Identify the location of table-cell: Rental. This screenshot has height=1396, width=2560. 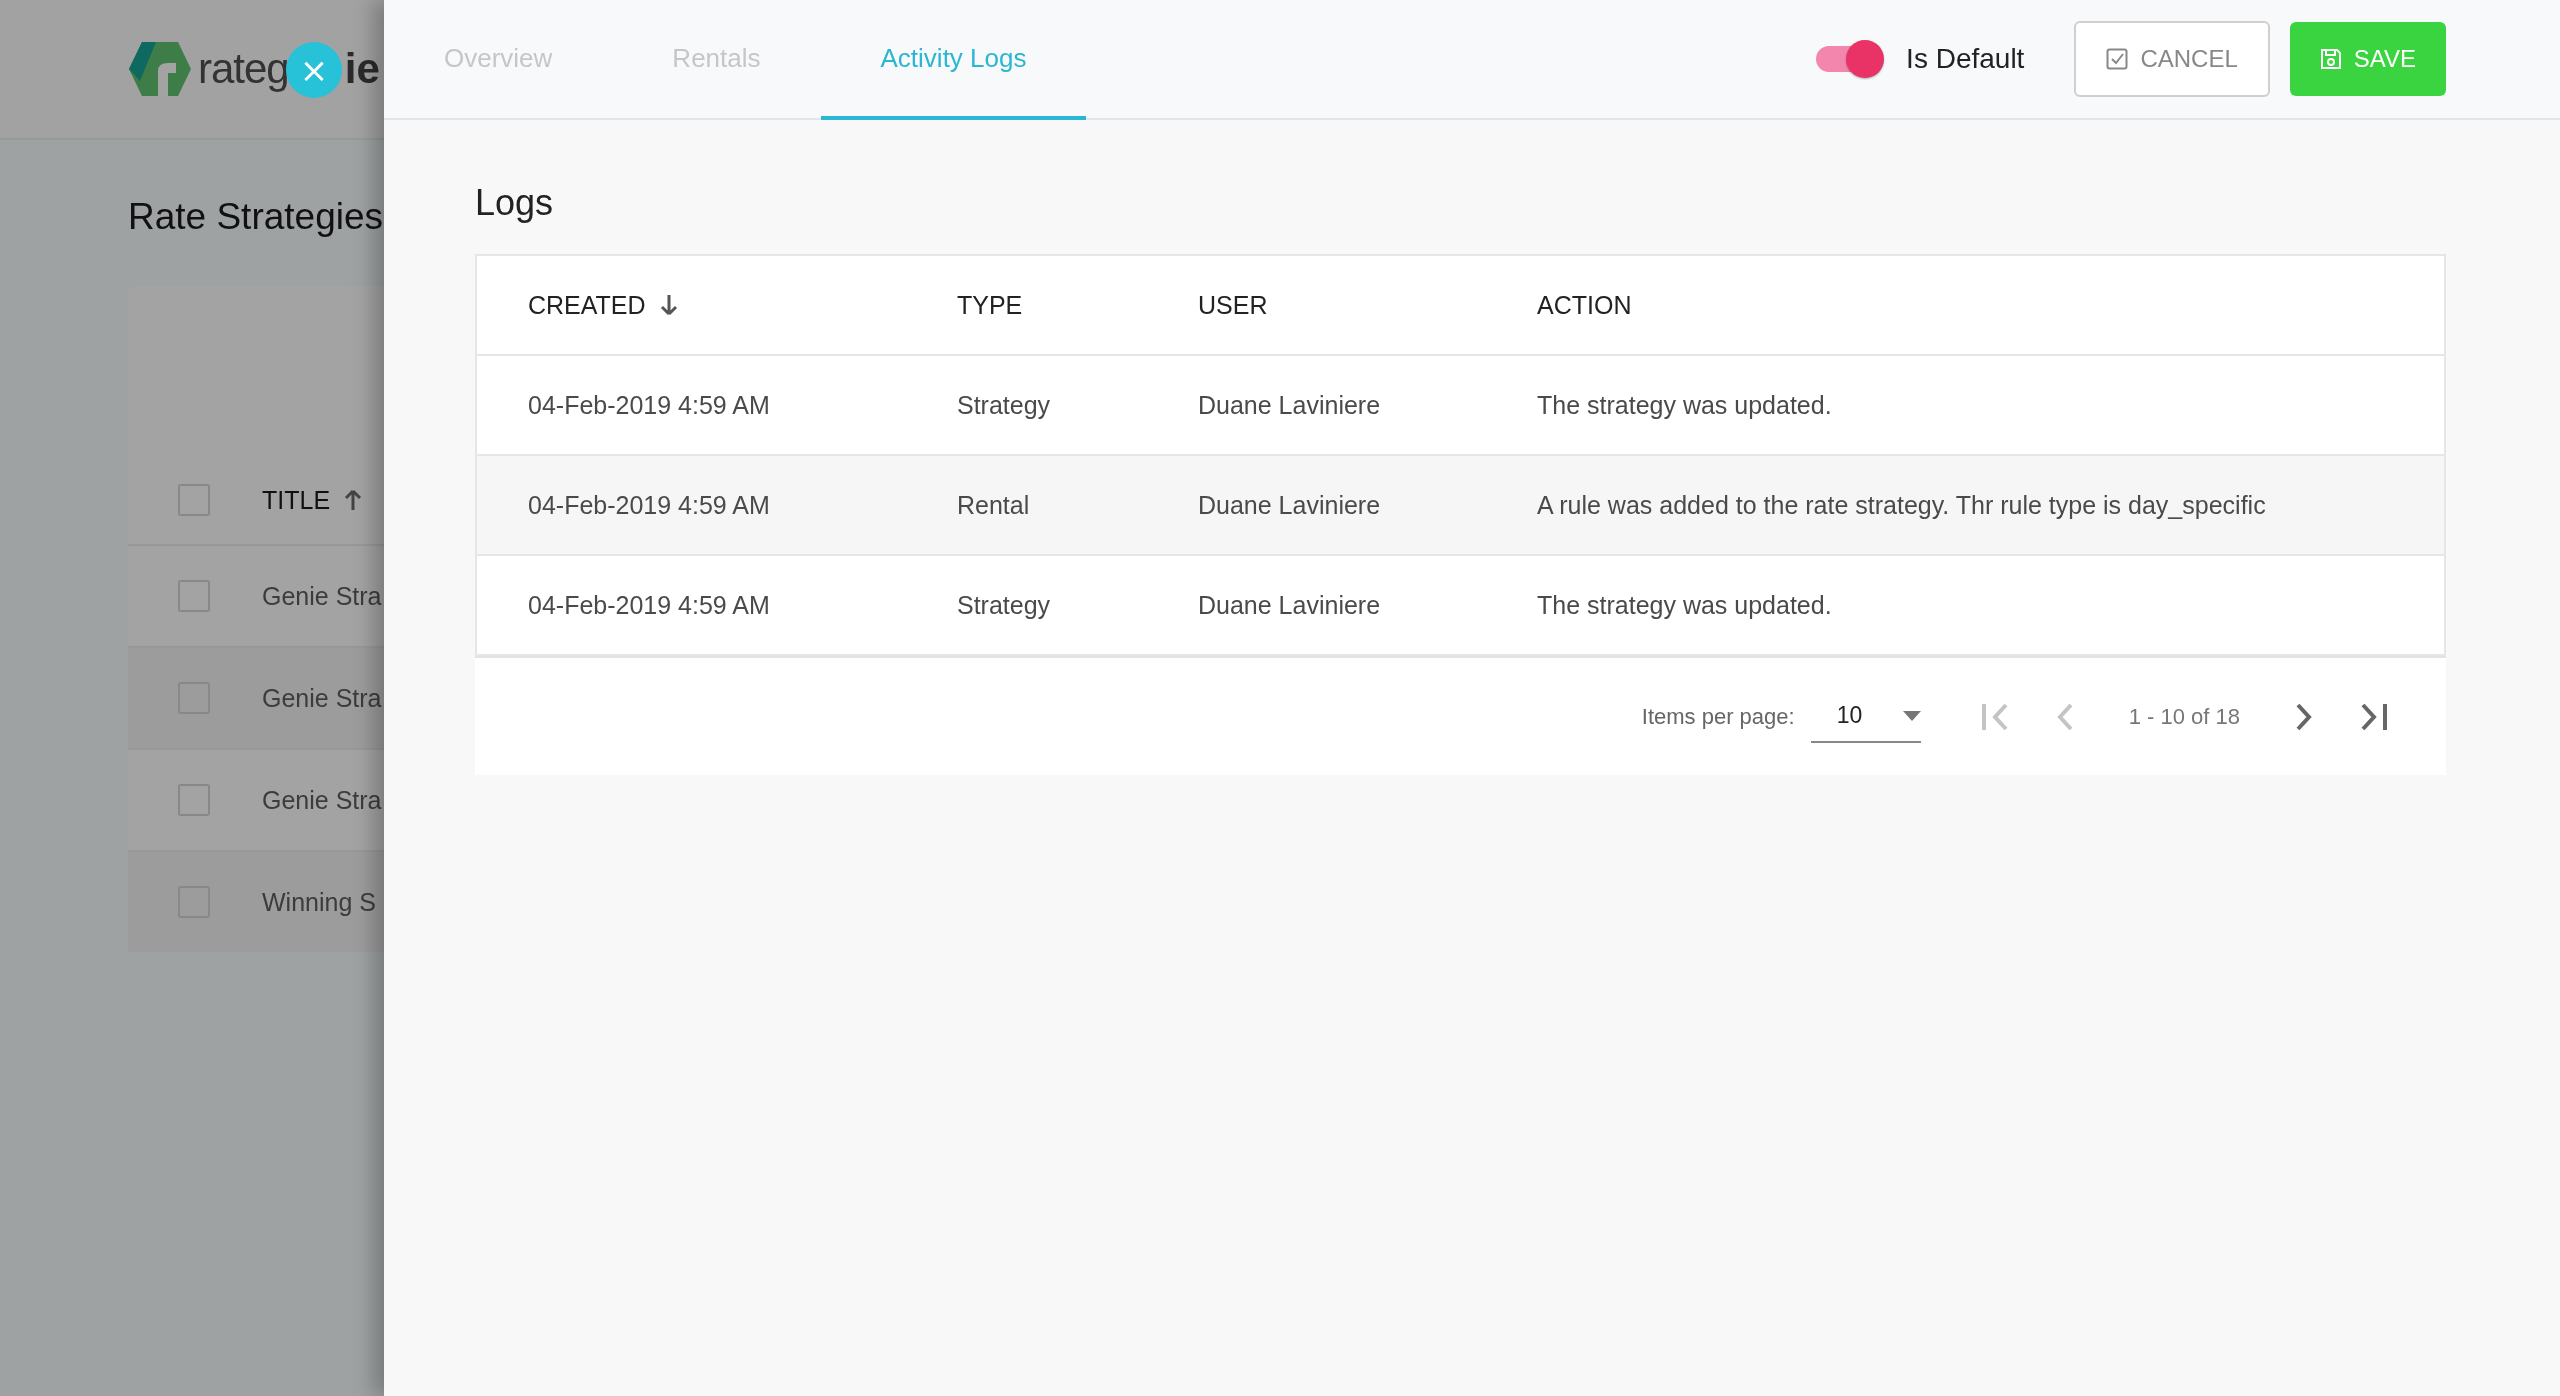
(993, 505).